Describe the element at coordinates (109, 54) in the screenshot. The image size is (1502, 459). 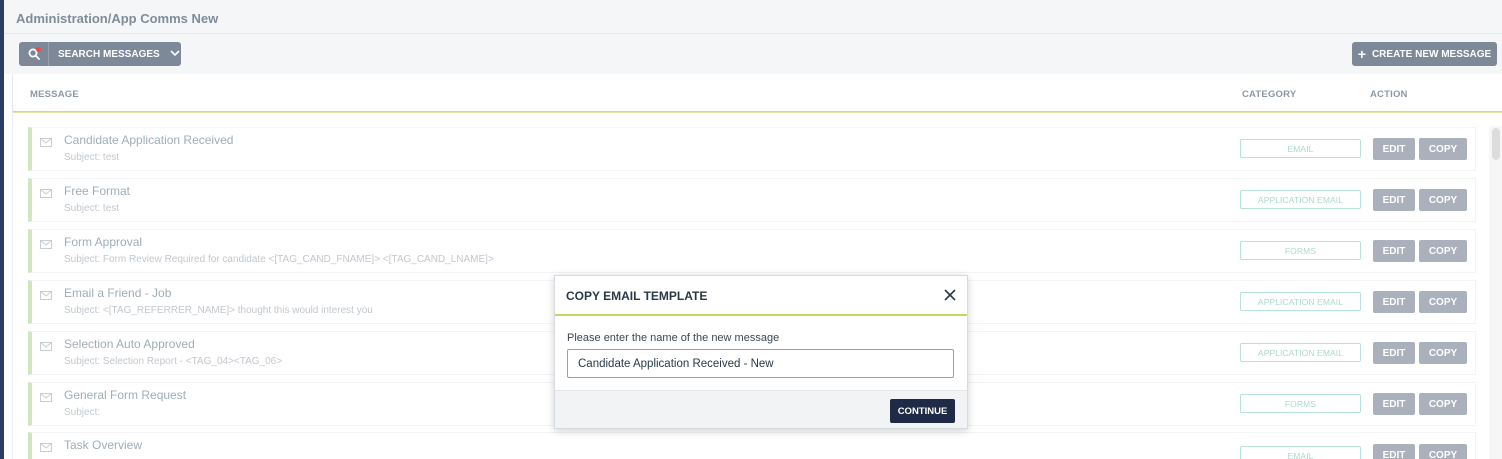
I see `search-messages-label: SEARCH MESSAGES` at that location.